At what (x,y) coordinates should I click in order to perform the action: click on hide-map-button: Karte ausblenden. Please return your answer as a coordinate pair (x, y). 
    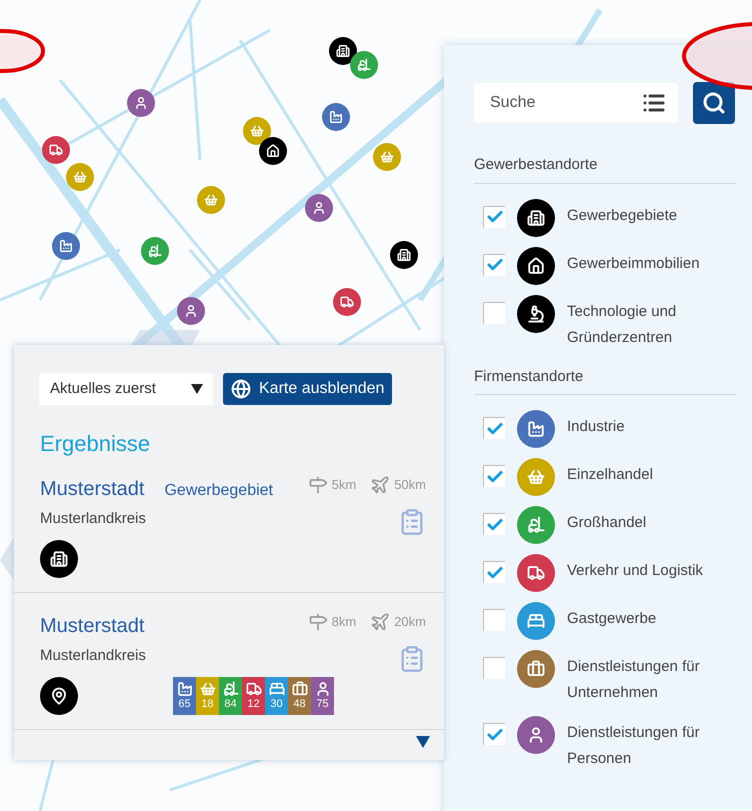
    Looking at the image, I should click on (307, 389).